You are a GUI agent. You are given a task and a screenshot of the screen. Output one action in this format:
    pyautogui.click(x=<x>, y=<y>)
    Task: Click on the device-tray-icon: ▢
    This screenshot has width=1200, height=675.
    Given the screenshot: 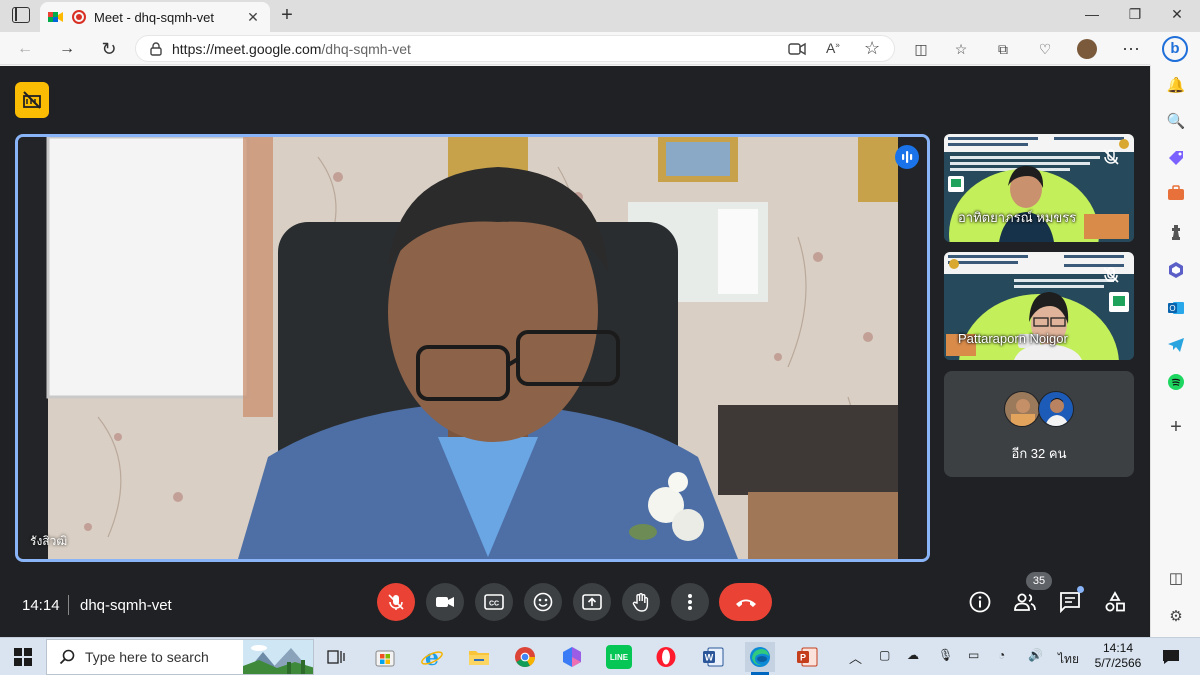 What is the action you would take?
    pyautogui.click(x=884, y=655)
    